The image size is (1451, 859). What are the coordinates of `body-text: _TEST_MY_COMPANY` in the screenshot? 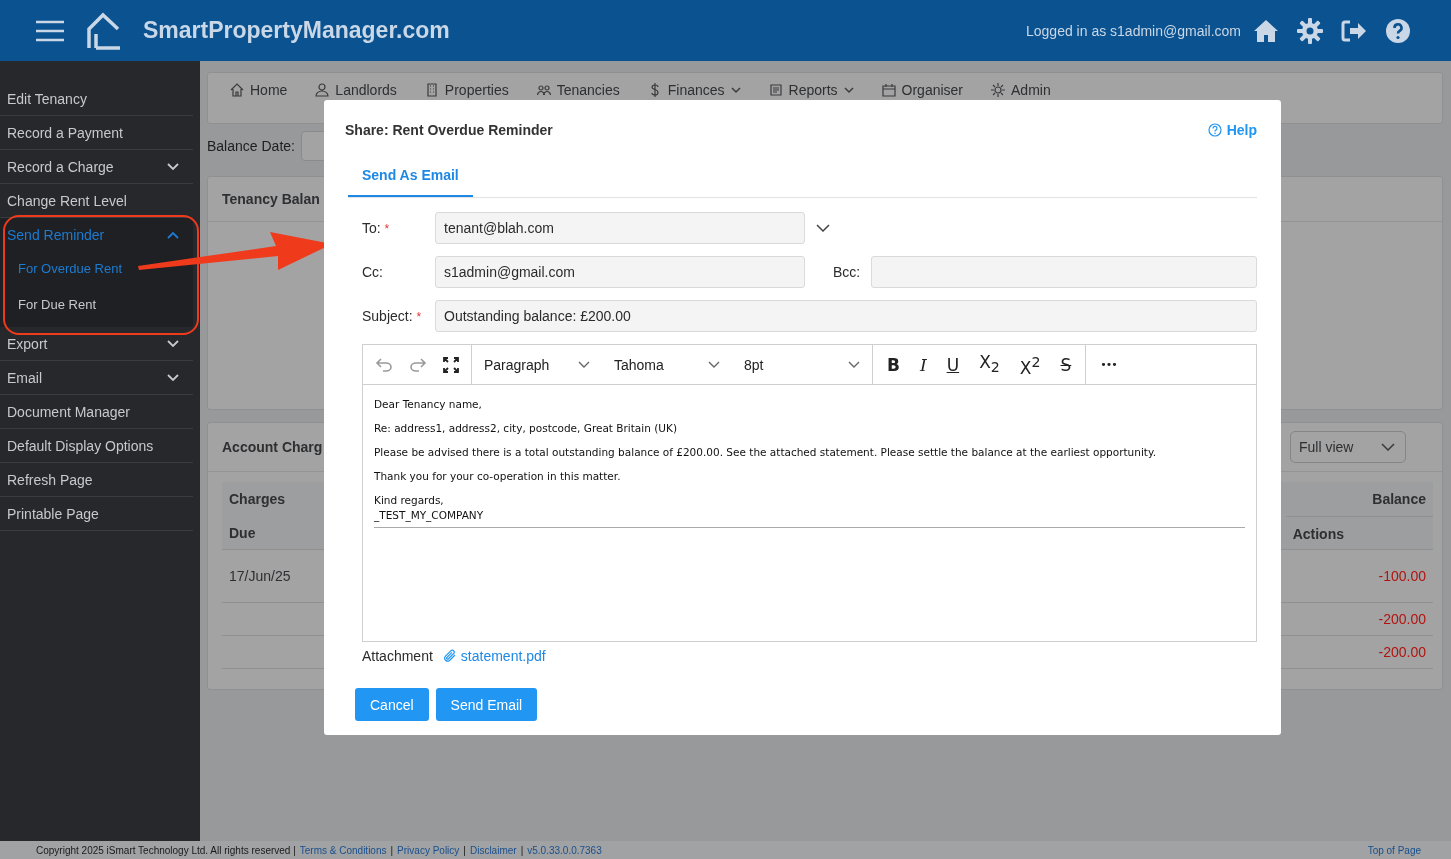 It's located at (429, 515).